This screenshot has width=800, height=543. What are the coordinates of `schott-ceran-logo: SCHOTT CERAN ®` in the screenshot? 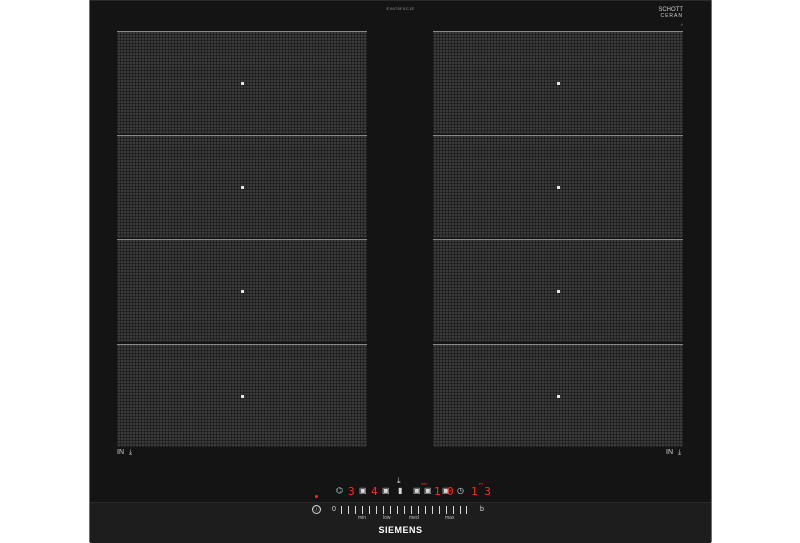 It's located at (670, 17).